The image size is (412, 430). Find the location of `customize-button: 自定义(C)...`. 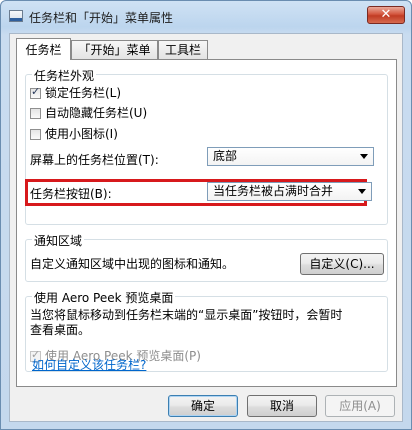

customize-button: 自定义(C)... is located at coordinates (342, 264).